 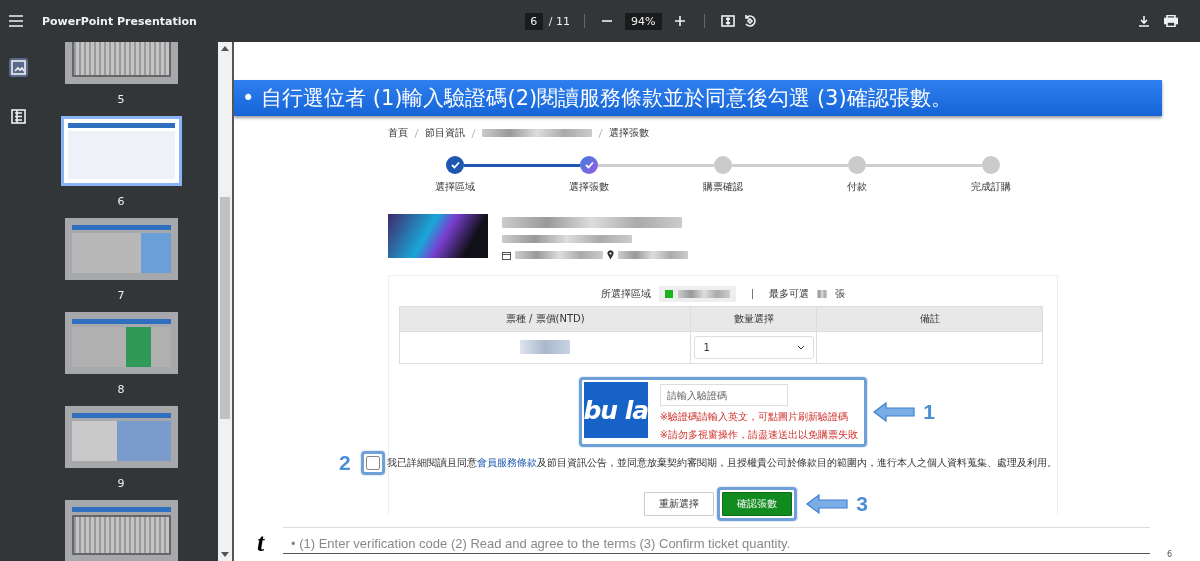 I want to click on column-header: 數量選擇, so click(x=753, y=319).